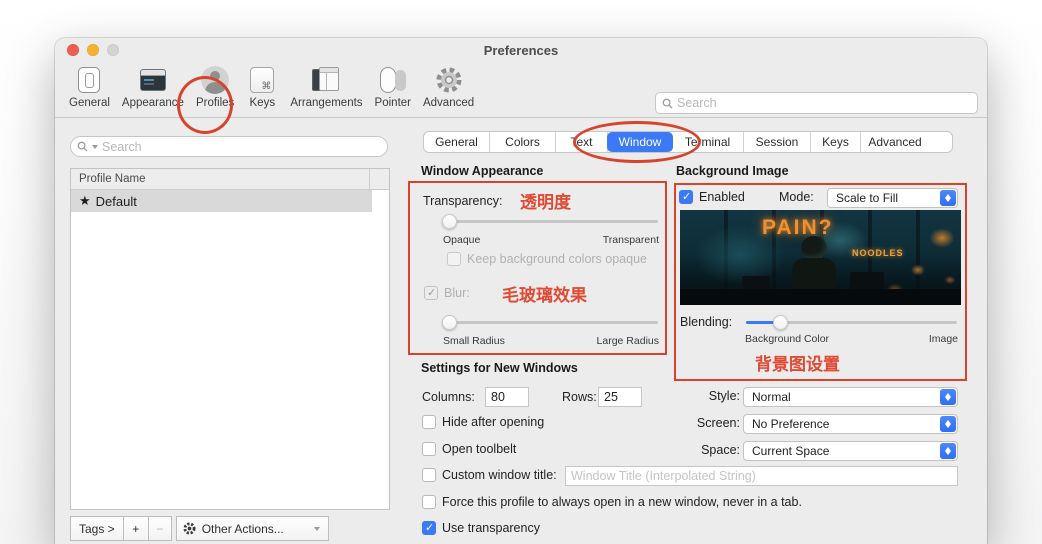 The height and width of the screenshot is (544, 1042). What do you see at coordinates (393, 80) in the screenshot?
I see `pointer-icon` at bounding box center [393, 80].